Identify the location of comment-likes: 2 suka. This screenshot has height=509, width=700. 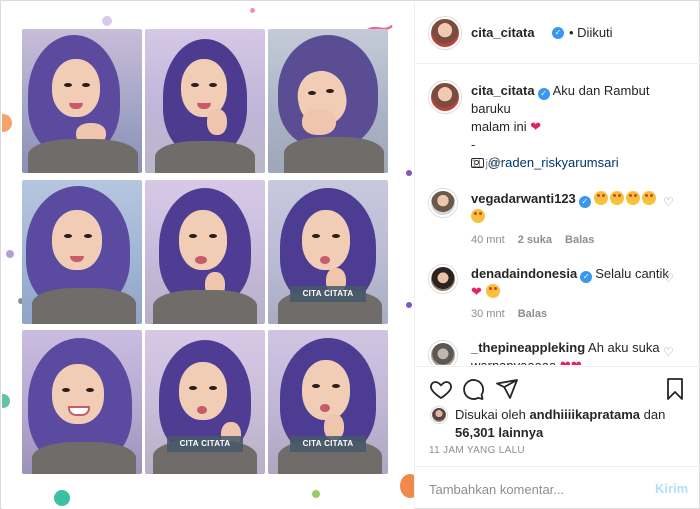
(535, 240).